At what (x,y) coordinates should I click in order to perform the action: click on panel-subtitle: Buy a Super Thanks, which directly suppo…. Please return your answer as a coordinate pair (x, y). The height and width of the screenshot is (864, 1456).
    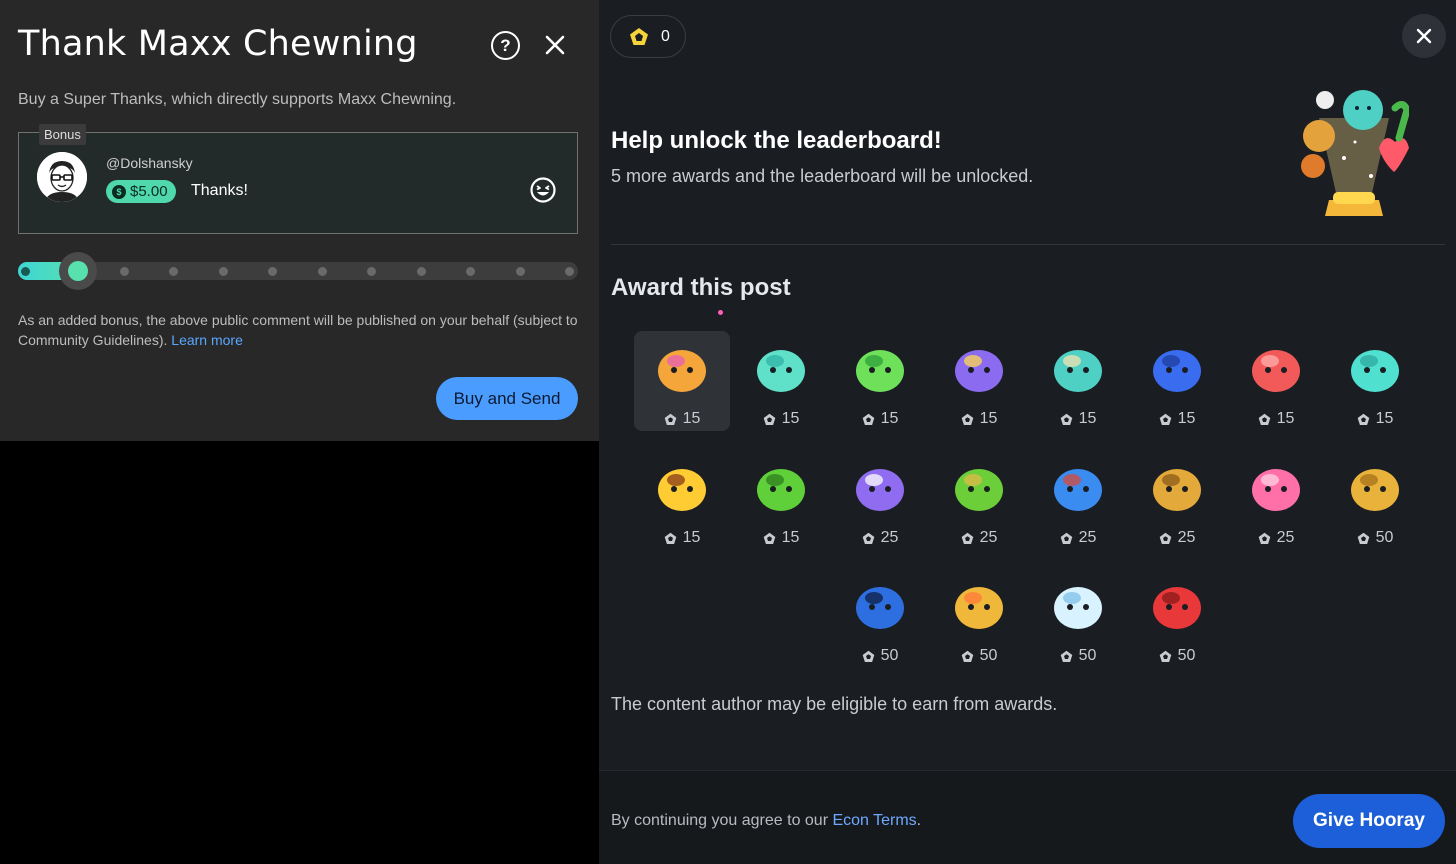
    Looking at the image, I should click on (237, 99).